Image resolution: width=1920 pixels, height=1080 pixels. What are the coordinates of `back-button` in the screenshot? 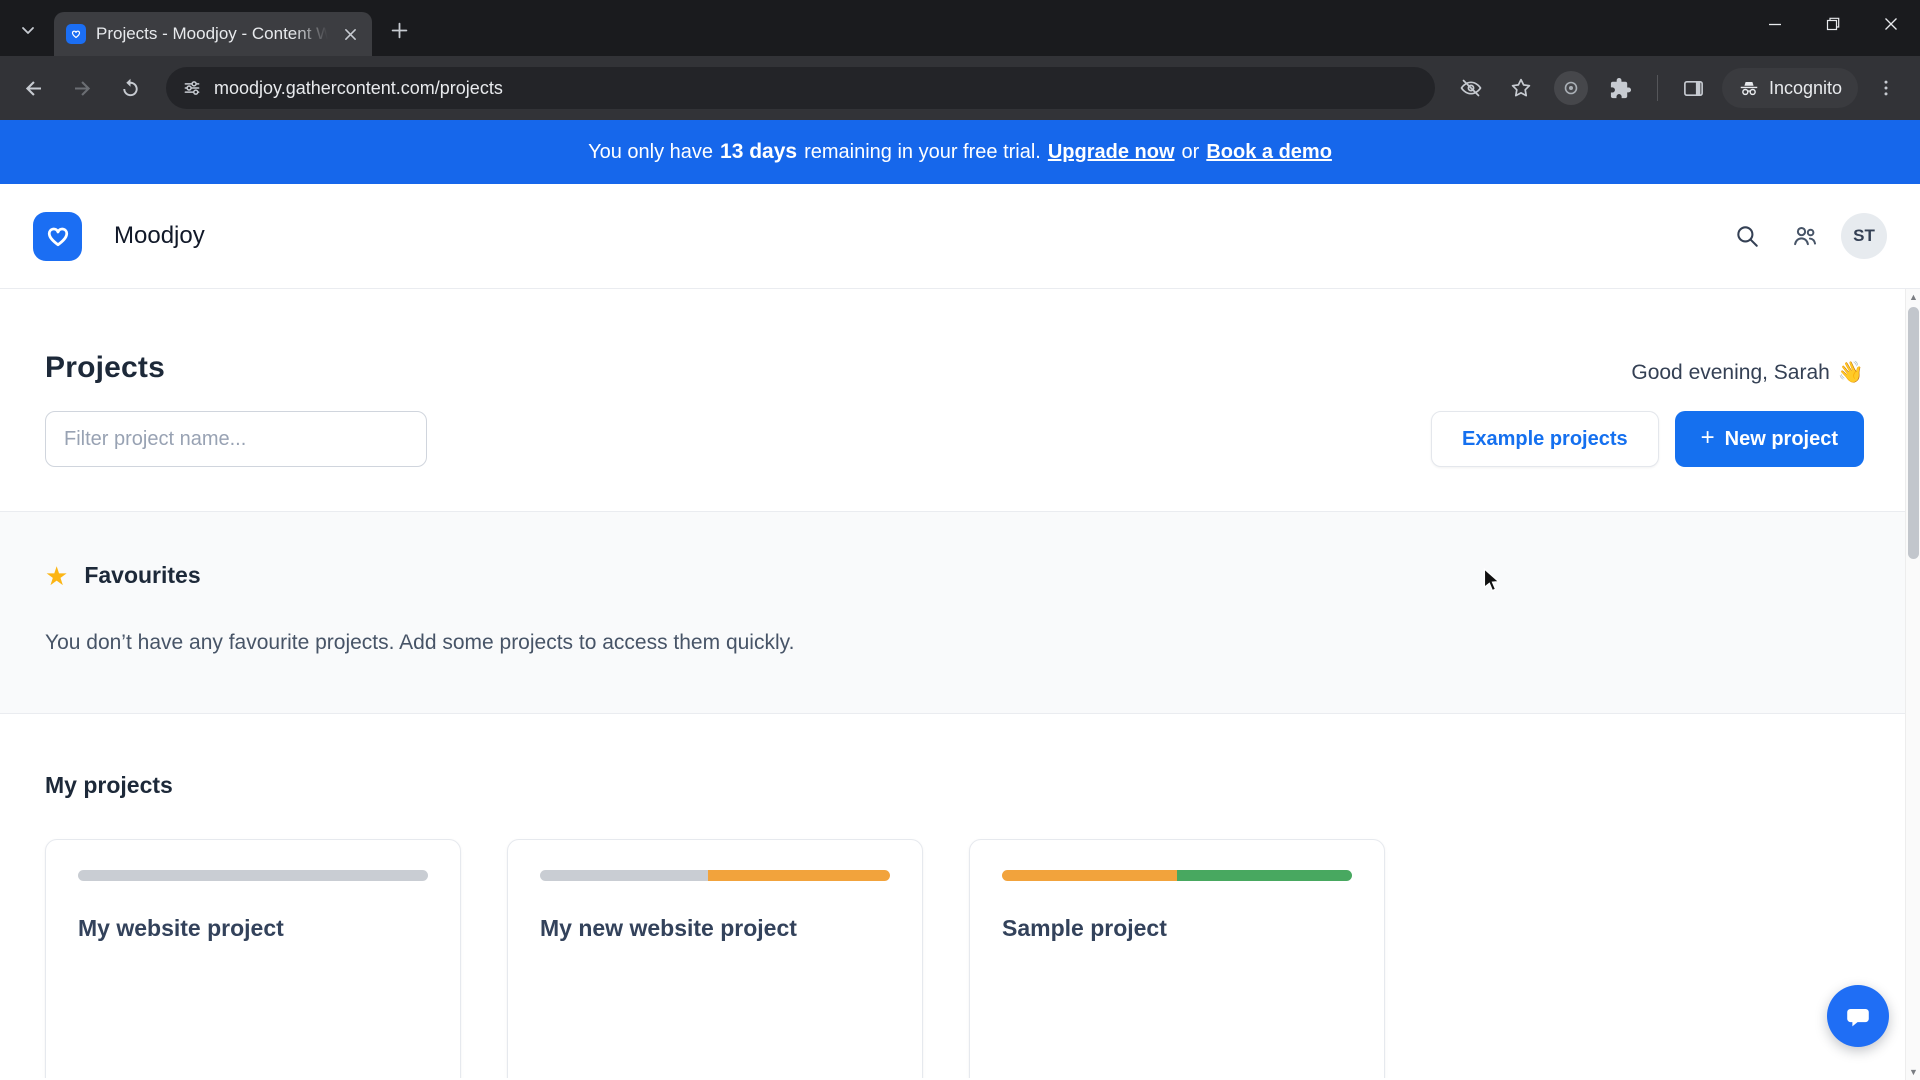 It's located at (34, 88).